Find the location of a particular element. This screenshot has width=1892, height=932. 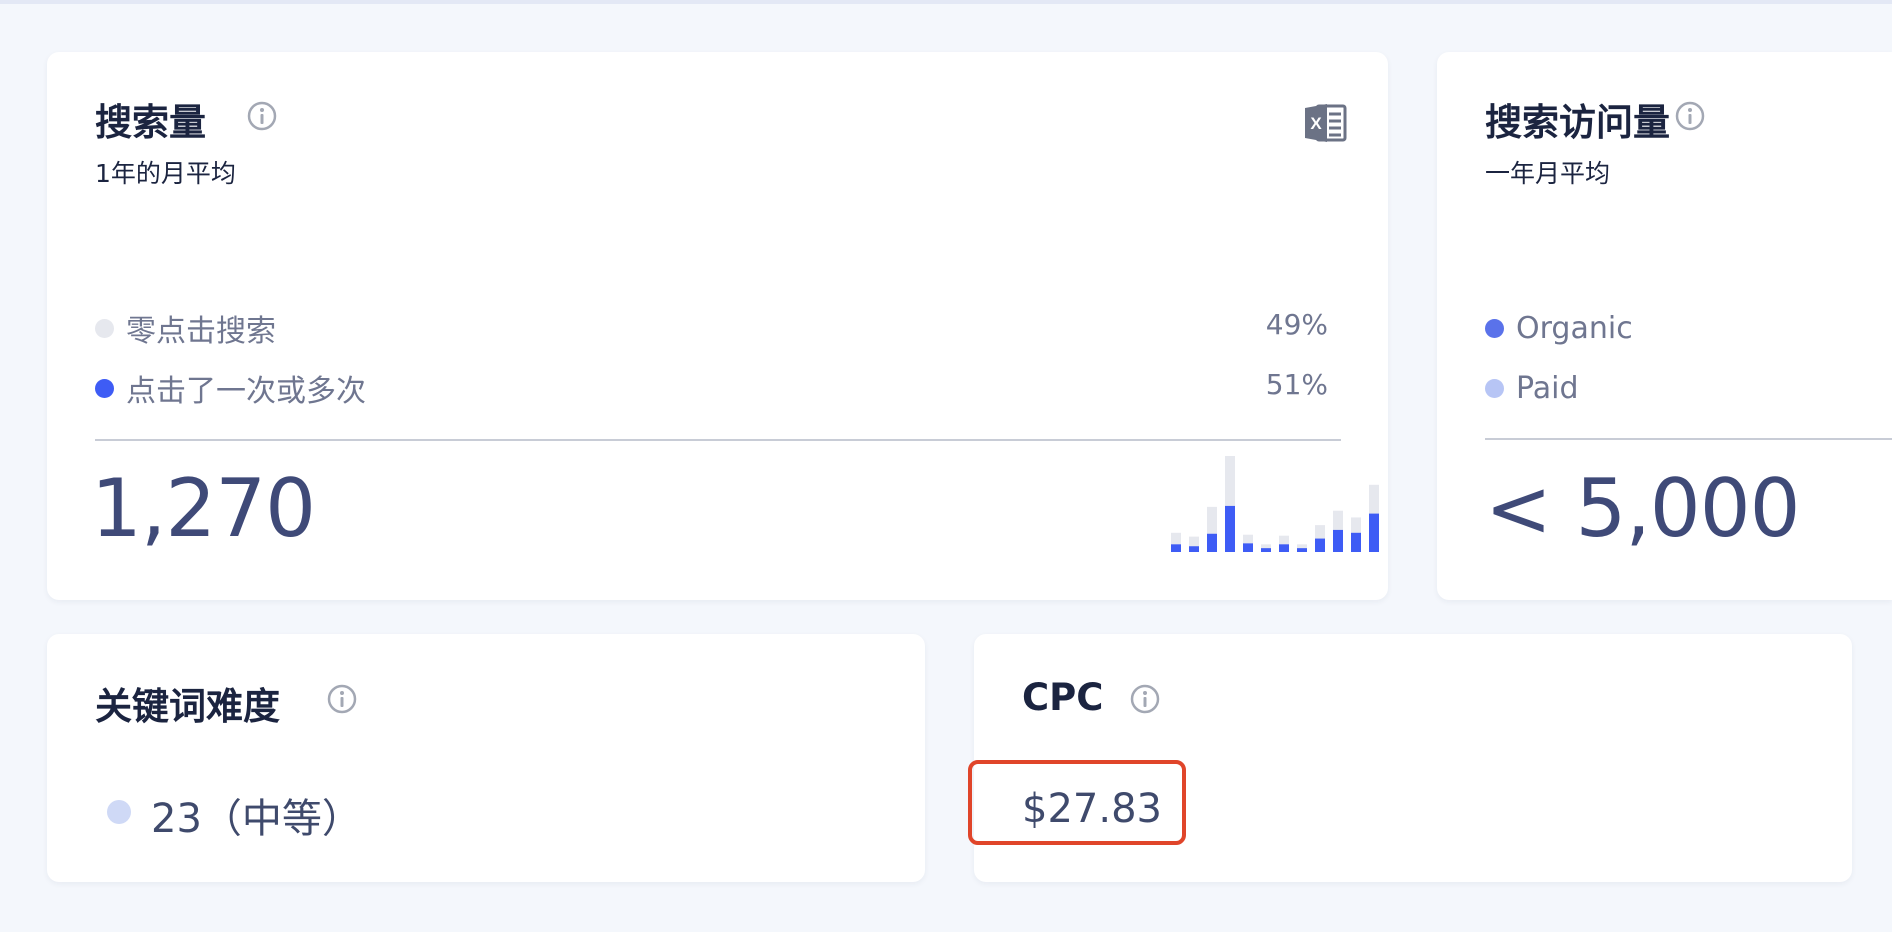

legend-item-paid: Paid is located at coordinates (1532, 388).